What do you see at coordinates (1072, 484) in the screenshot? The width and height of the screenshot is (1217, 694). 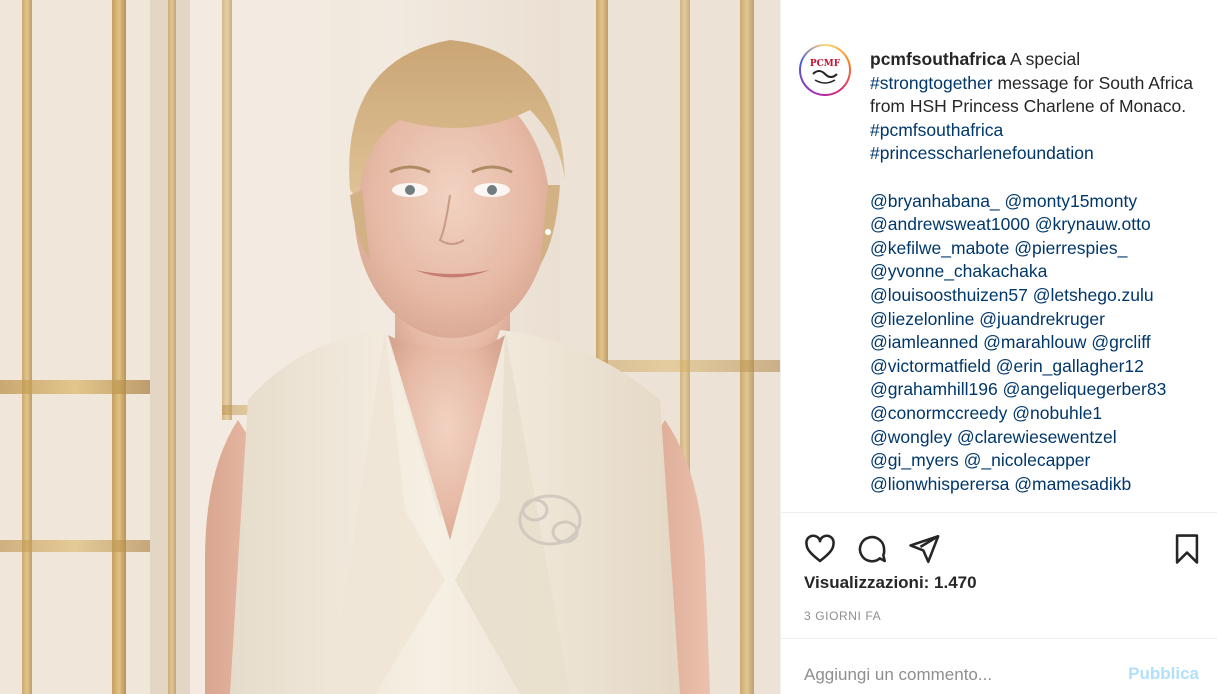 I see `mention-link: @mamesadikb` at bounding box center [1072, 484].